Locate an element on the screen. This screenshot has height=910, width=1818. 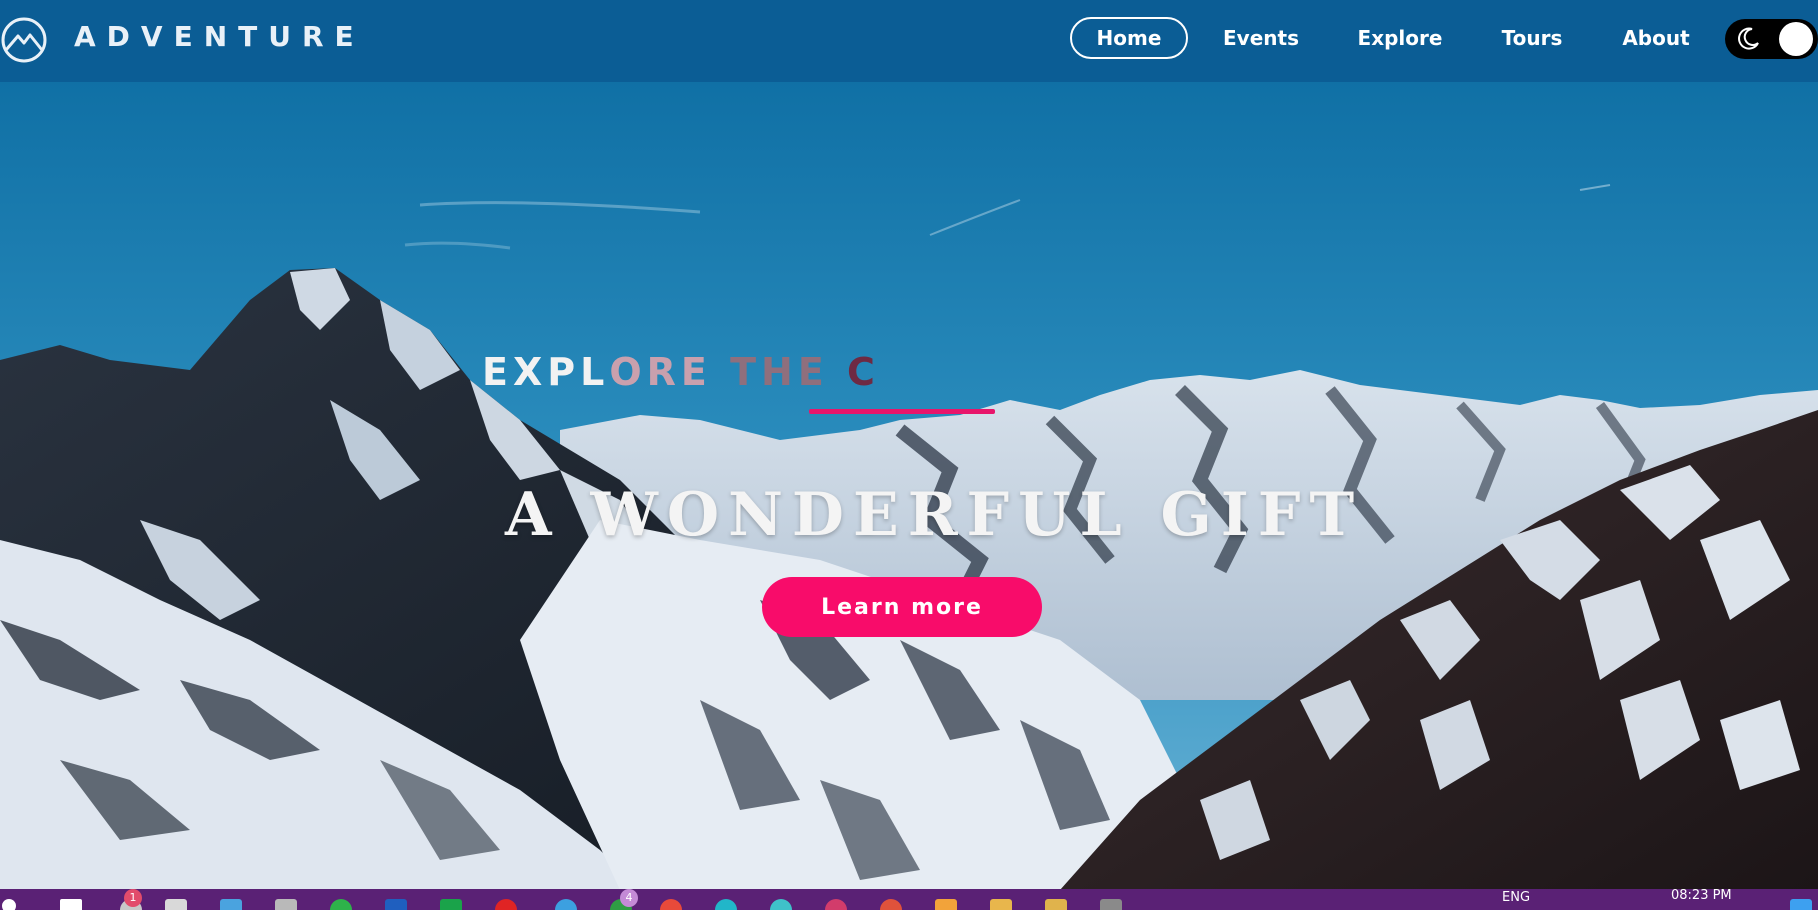
hero-headline: A WONDERFUL GIFT is located at coordinates (934, 515).